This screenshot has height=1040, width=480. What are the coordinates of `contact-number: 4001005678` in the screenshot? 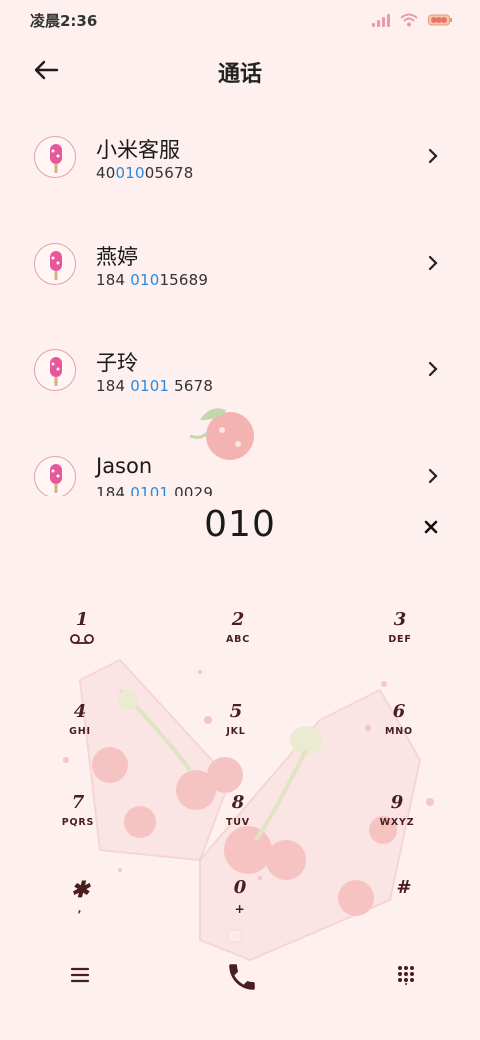 It's located at (145, 173).